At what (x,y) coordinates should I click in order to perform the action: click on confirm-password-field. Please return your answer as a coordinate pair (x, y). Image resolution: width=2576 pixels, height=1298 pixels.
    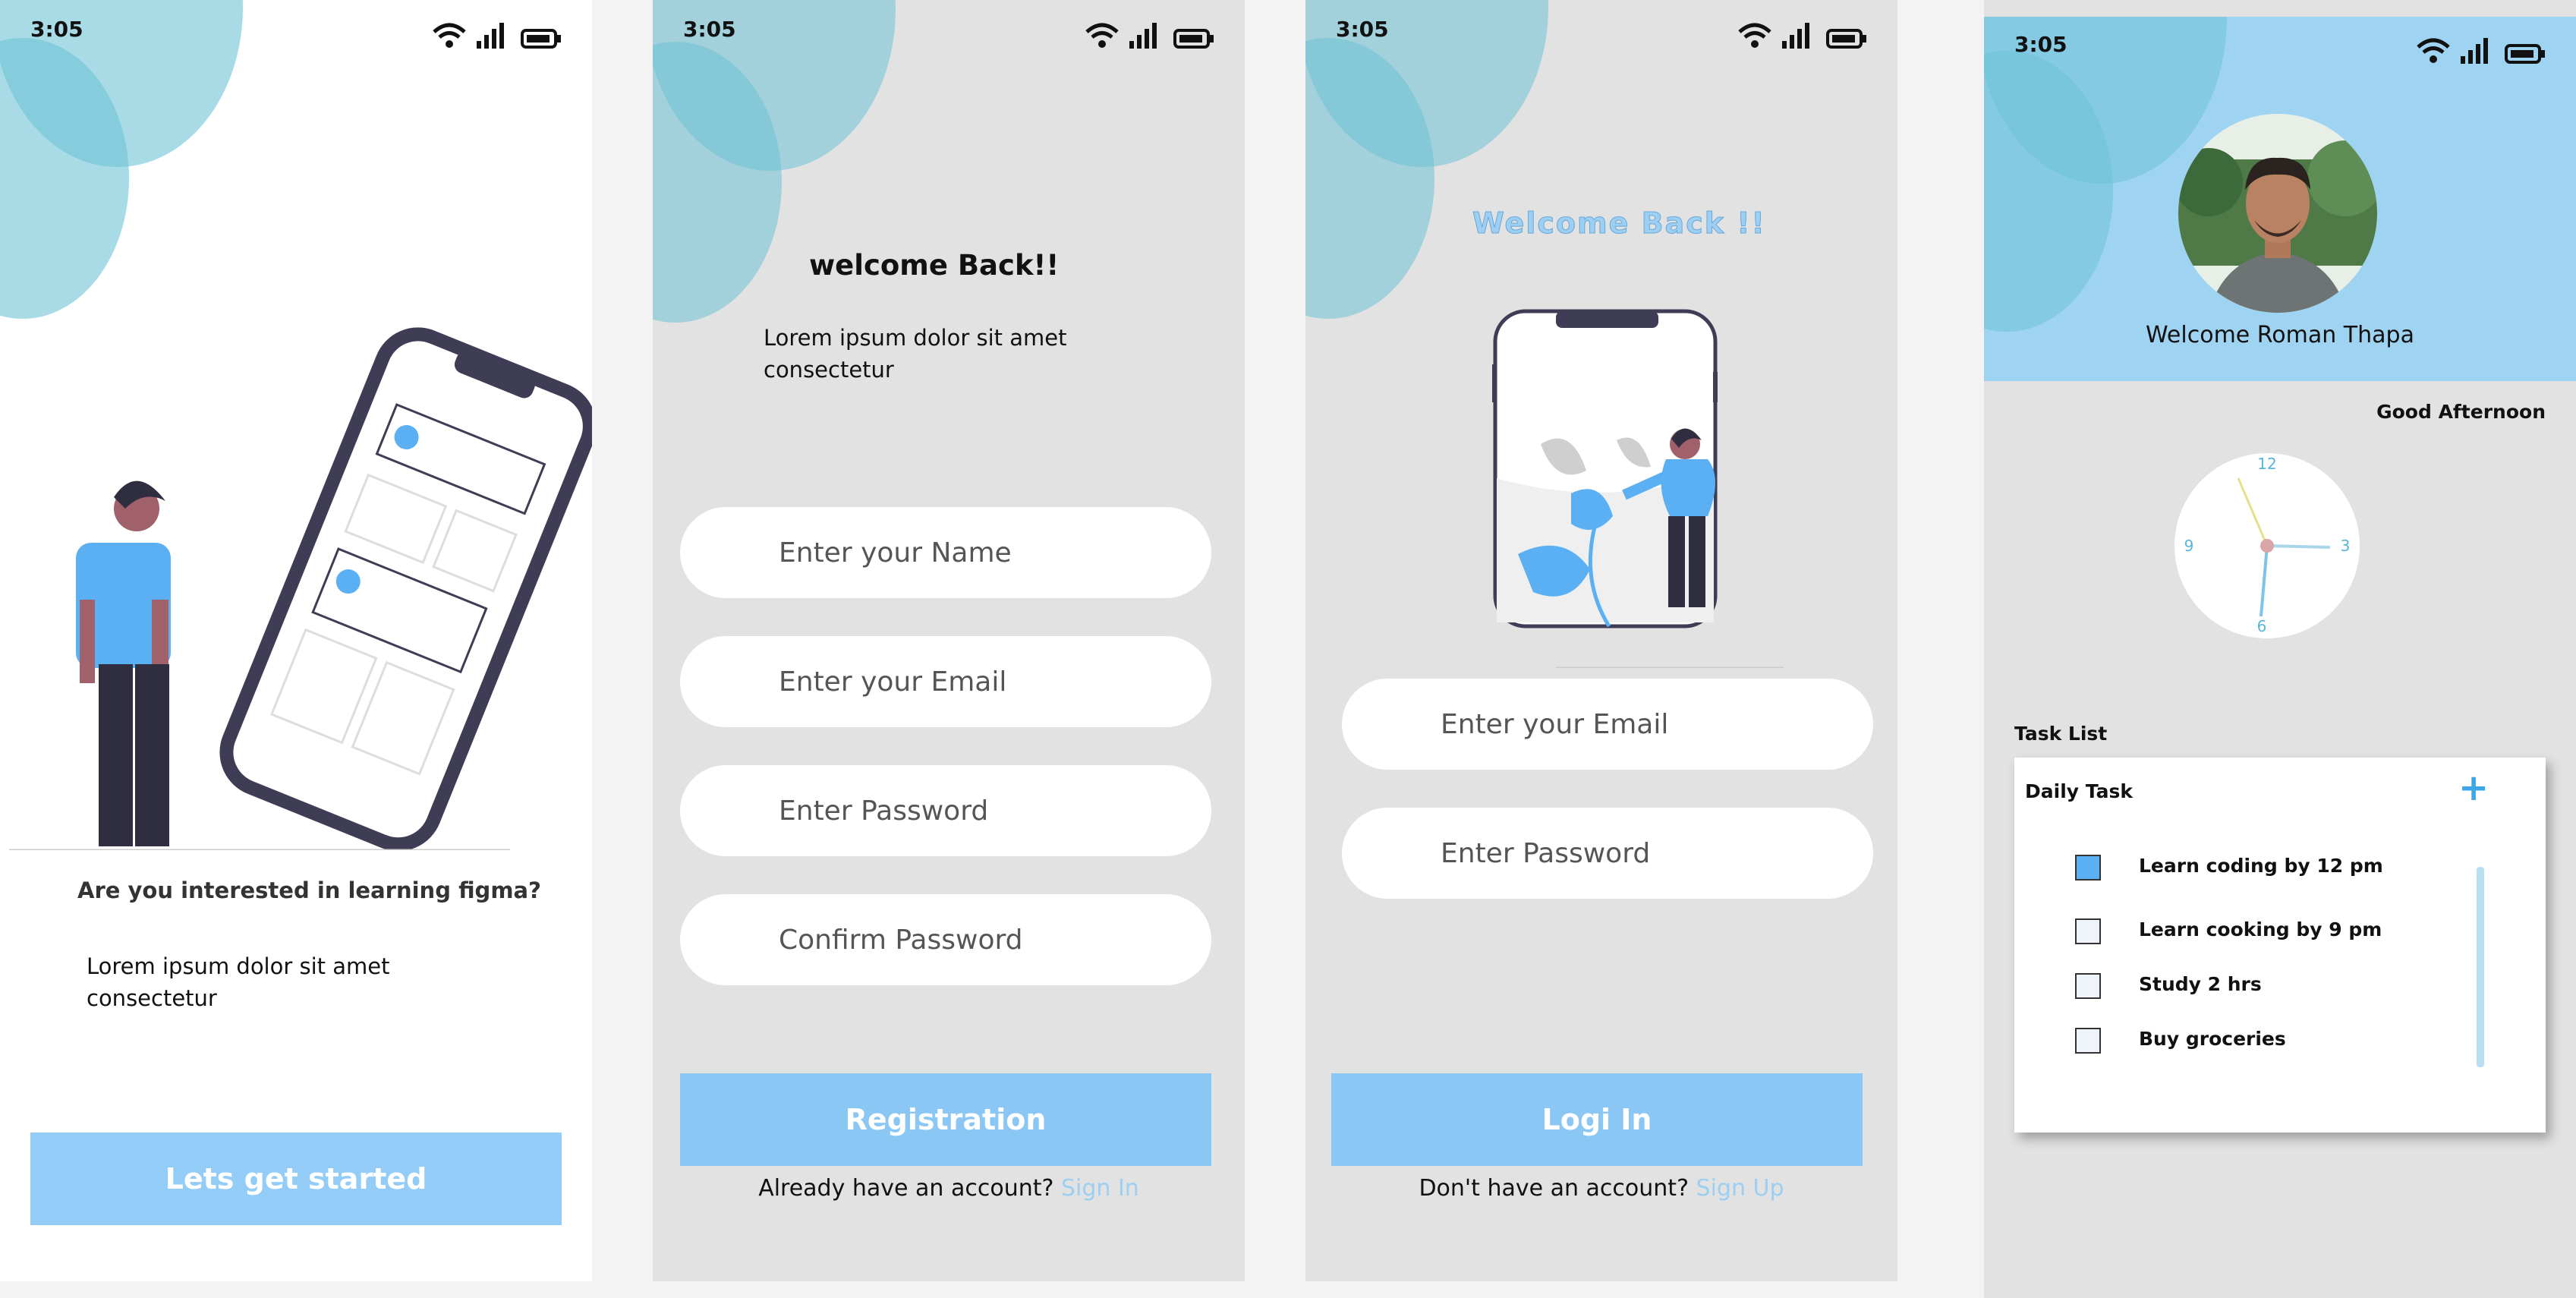
    Looking at the image, I should click on (945, 939).